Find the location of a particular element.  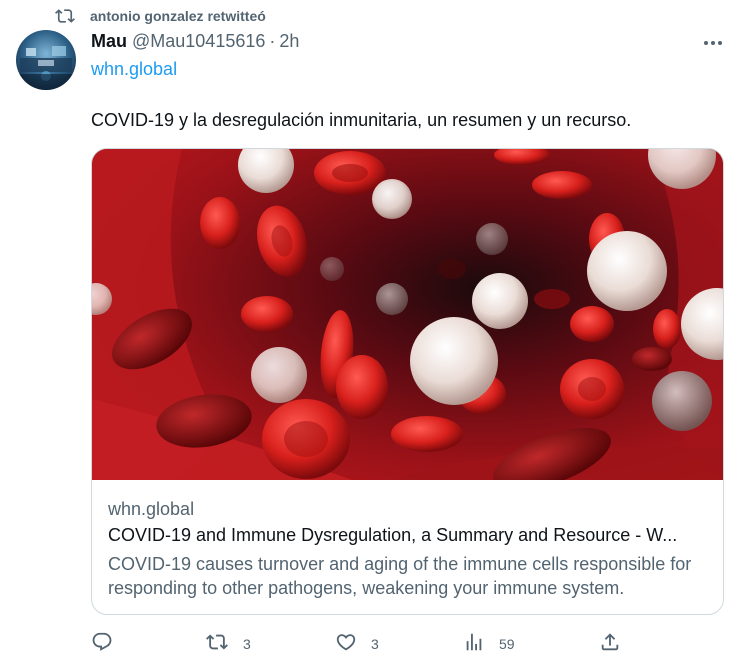

views-icon is located at coordinates (474, 644).